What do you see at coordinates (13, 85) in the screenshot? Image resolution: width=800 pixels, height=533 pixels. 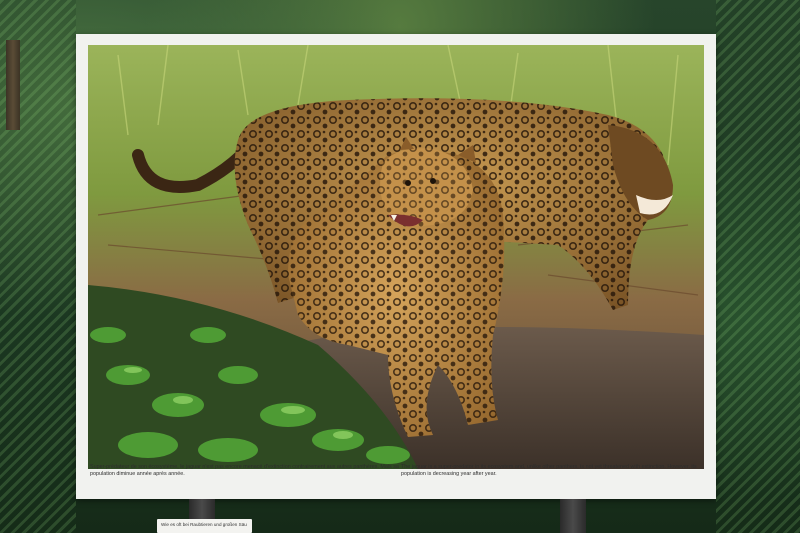 I see `tree-trunk` at bounding box center [13, 85].